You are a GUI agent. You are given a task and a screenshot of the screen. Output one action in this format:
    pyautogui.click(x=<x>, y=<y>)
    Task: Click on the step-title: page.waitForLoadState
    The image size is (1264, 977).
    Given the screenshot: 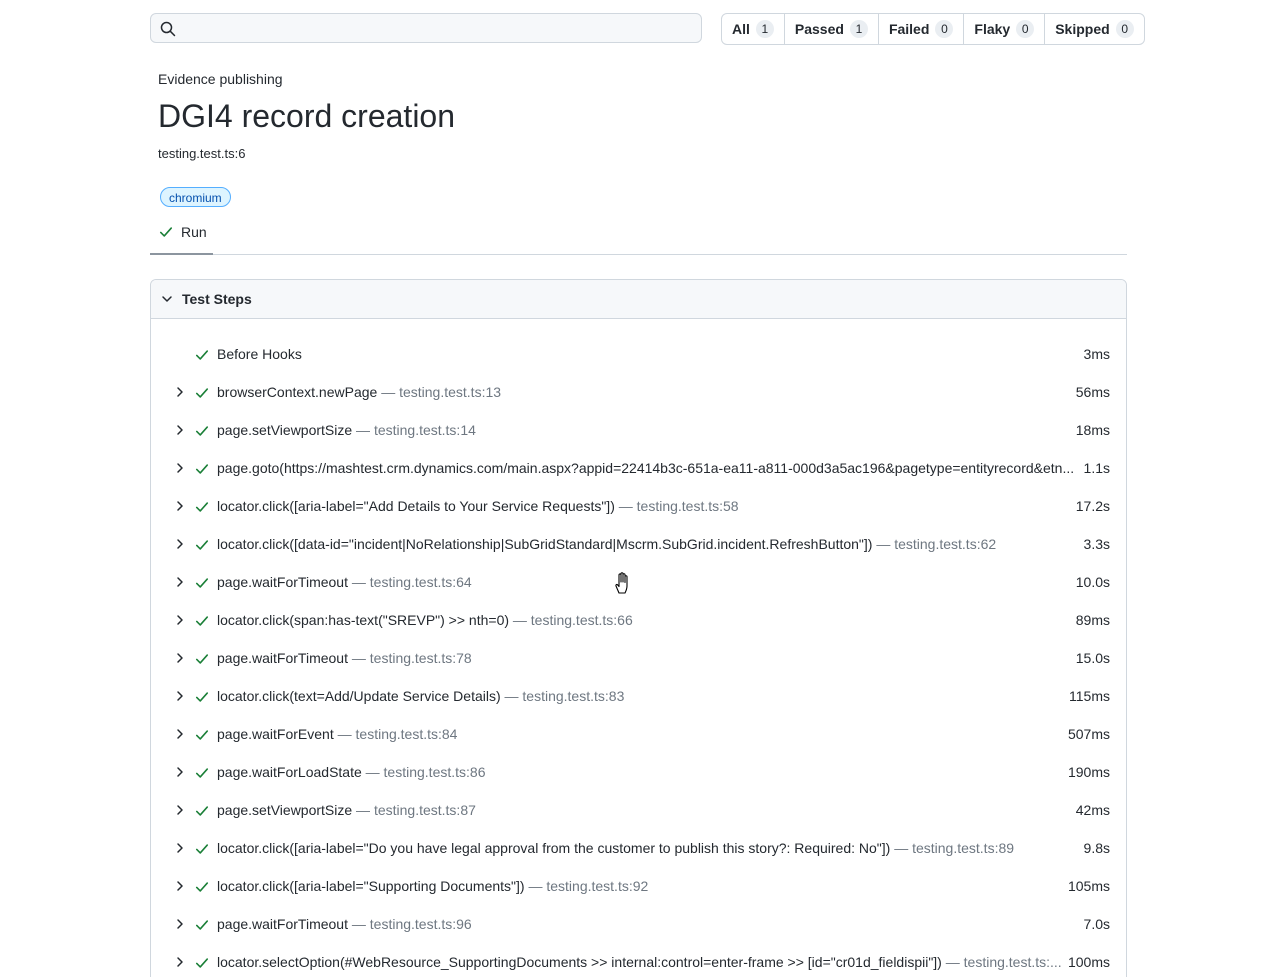 What is the action you would take?
    pyautogui.click(x=289, y=772)
    